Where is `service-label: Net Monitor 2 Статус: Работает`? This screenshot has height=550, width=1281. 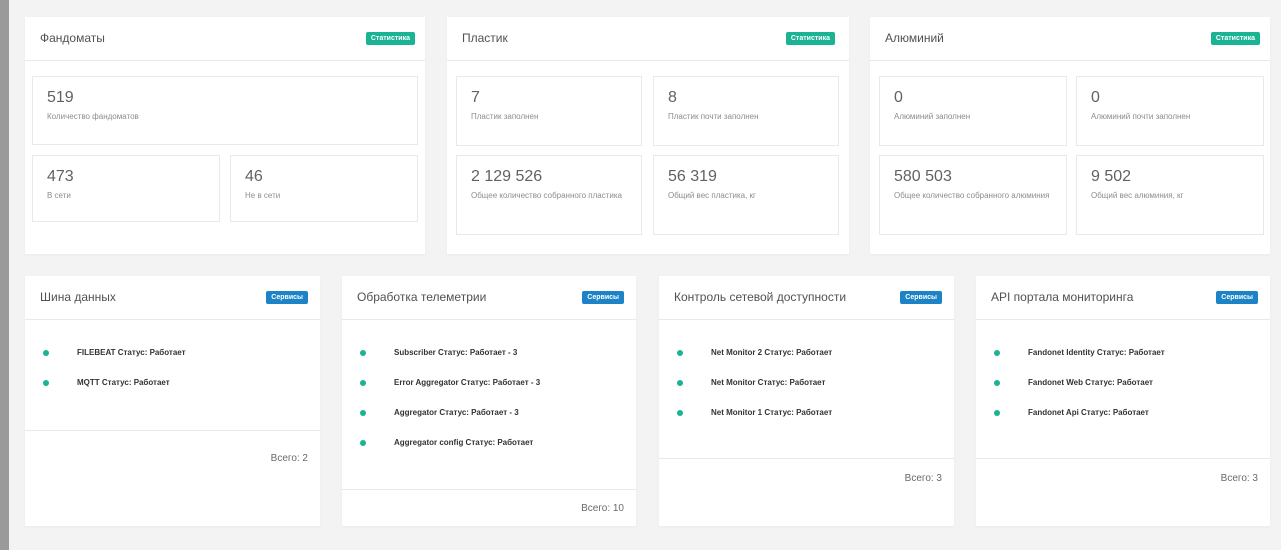 service-label: Net Monitor 2 Статус: Работает is located at coordinates (772, 352).